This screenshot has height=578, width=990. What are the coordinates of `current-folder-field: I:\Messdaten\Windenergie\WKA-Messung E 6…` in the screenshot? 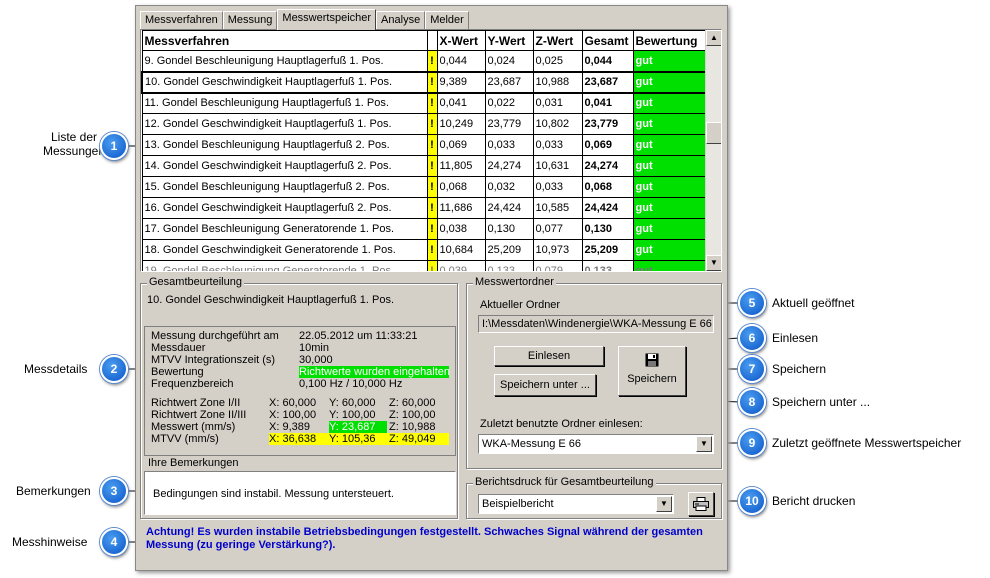 It's located at (596, 324).